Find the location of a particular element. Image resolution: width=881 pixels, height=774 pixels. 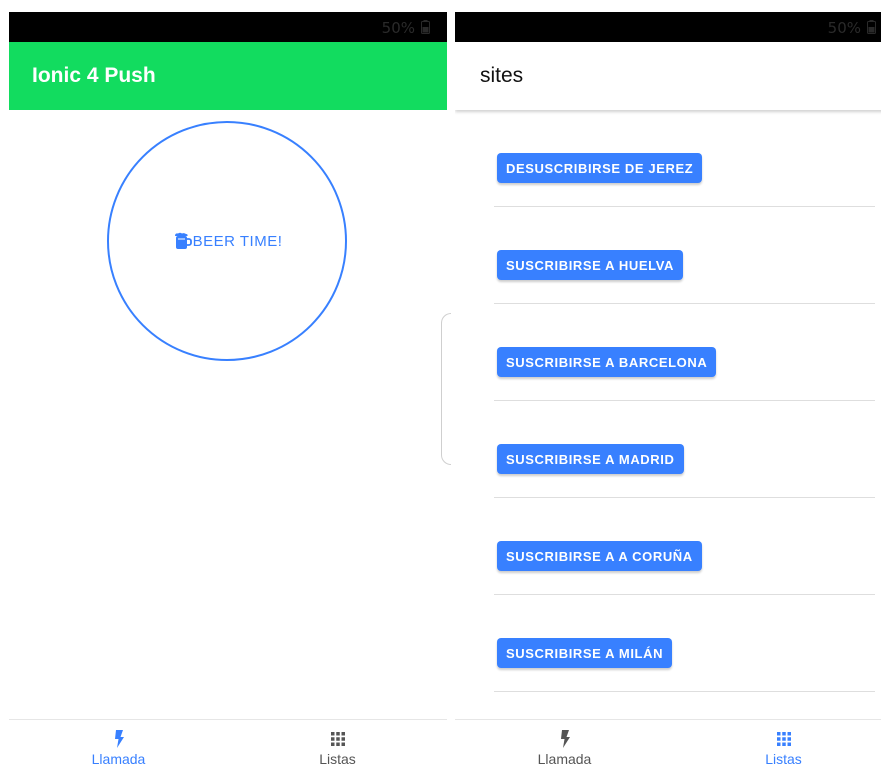

list-item: SUSCRIBIRSE A BARCELONA is located at coordinates (684, 352).